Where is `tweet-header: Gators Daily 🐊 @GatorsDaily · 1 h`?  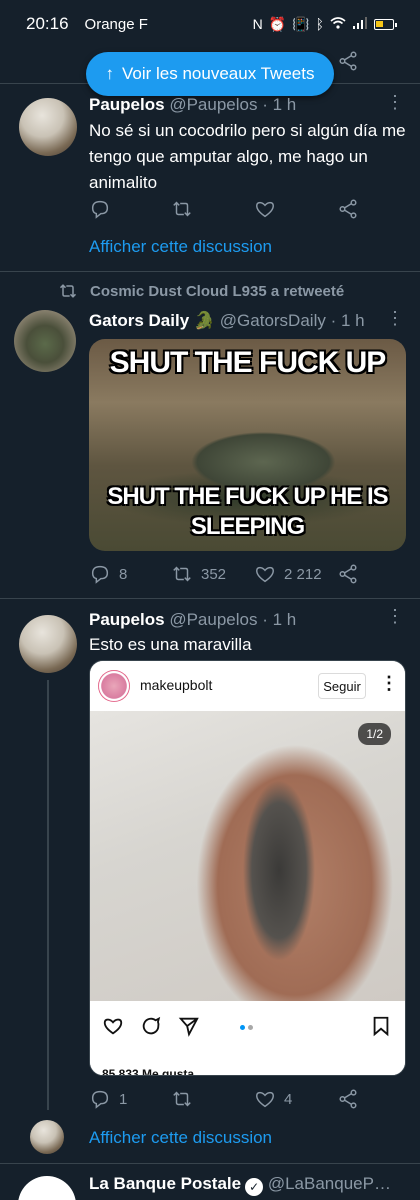
tweet-header: Gators Daily 🐊 @GatorsDaily · 1 h is located at coordinates (227, 321).